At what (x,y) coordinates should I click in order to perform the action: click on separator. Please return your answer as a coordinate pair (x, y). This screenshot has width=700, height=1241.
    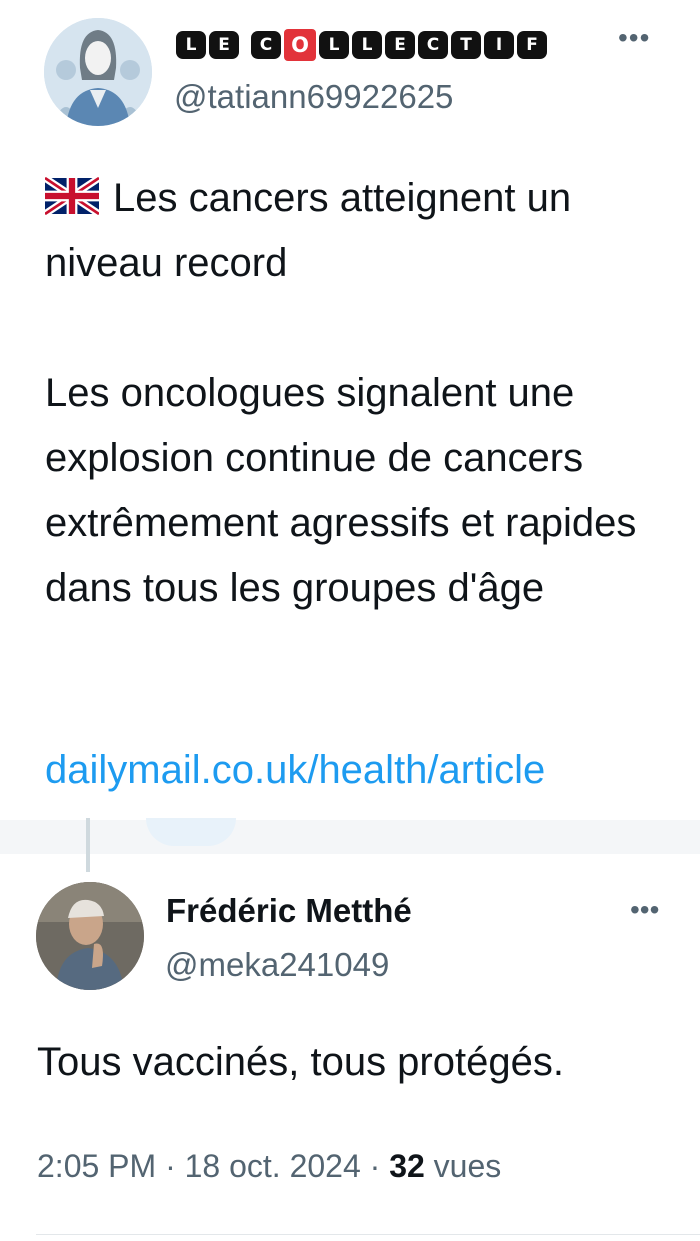
    Looking at the image, I should click on (350, 837).